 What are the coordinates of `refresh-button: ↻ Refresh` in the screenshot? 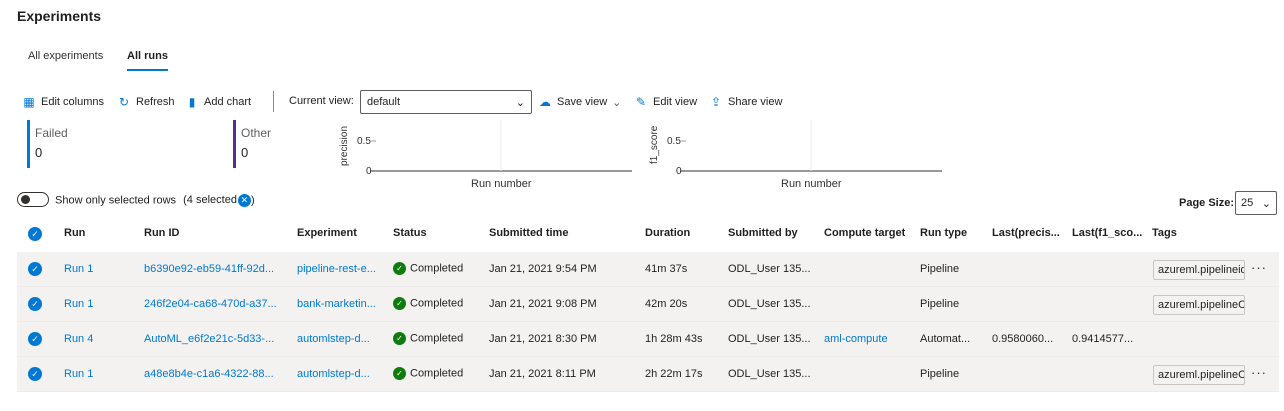 It's located at (146, 102).